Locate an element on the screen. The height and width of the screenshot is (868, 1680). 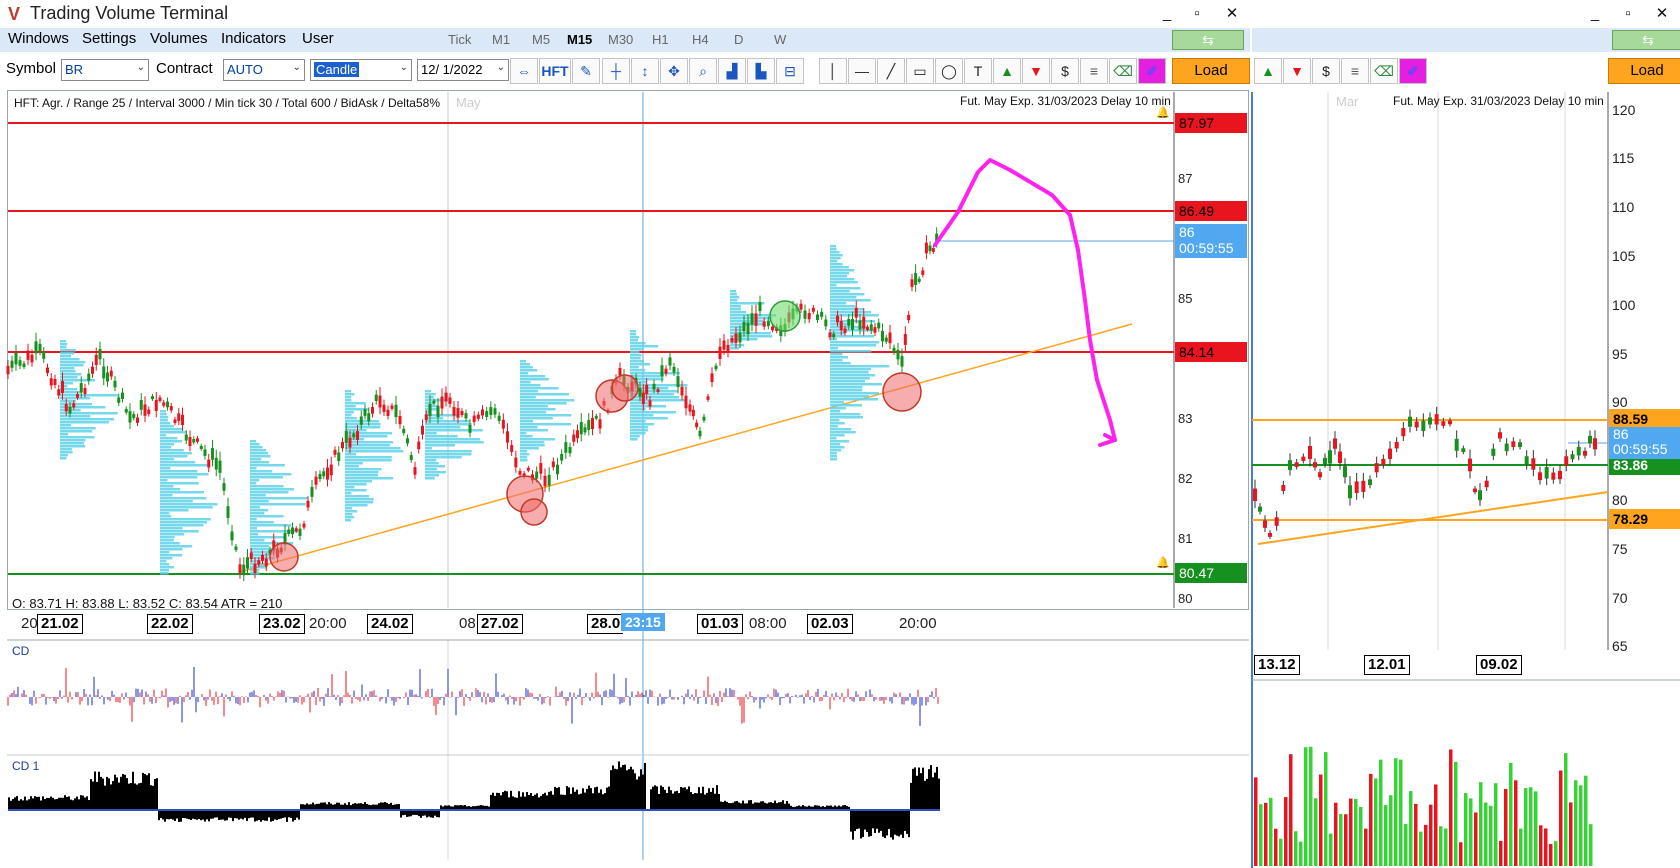
right-time-tick: 13.12 is located at coordinates (1277, 665).